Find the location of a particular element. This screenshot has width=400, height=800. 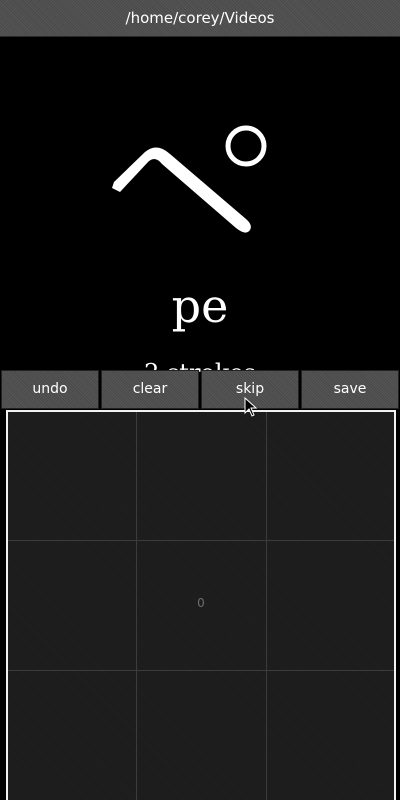

hiragana-pe-icon is located at coordinates (189, 179).